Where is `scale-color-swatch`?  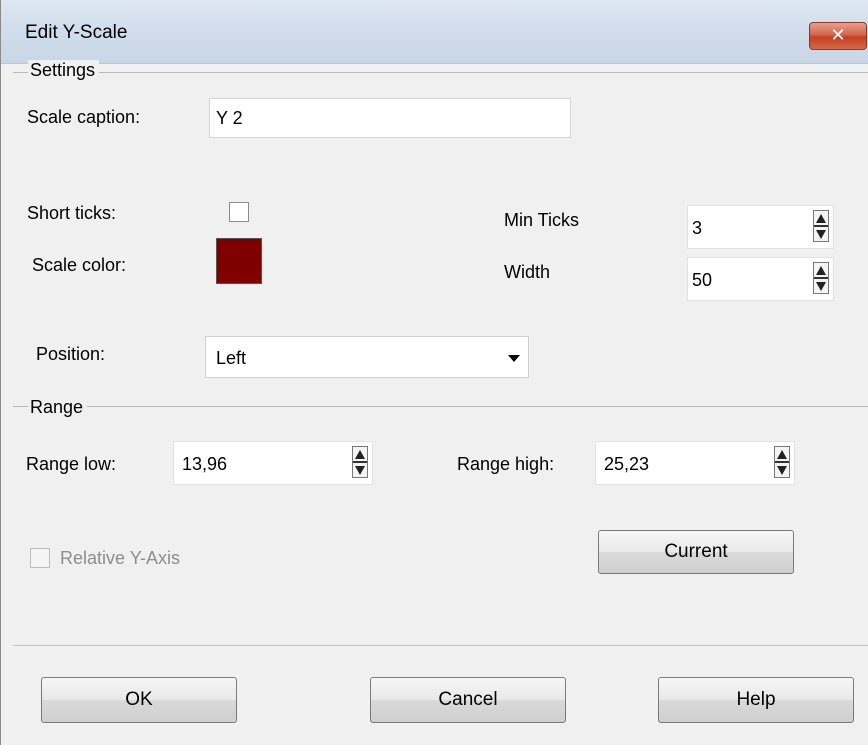
scale-color-swatch is located at coordinates (239, 261).